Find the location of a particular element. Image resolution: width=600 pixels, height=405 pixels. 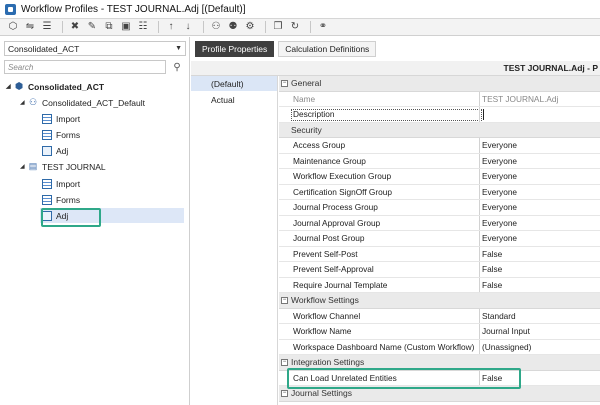

properties-header-title: TEST JOURNAL.Adj - P is located at coordinates (550, 68).